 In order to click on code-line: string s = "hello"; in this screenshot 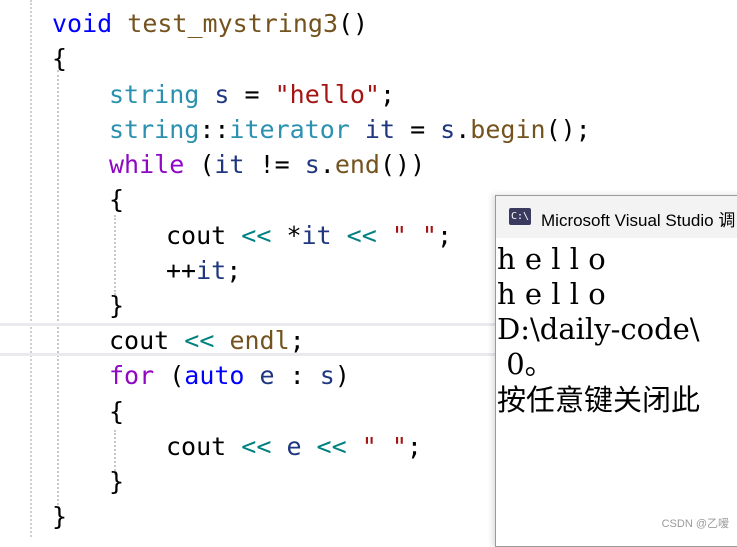, I will do `click(252, 94)`.